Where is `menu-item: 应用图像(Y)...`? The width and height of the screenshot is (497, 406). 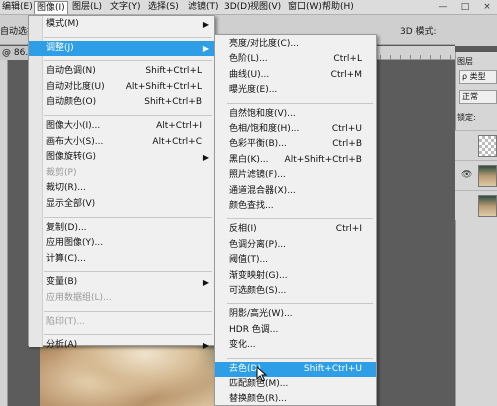
menu-item: 应用图像(Y)... is located at coordinates (121, 244).